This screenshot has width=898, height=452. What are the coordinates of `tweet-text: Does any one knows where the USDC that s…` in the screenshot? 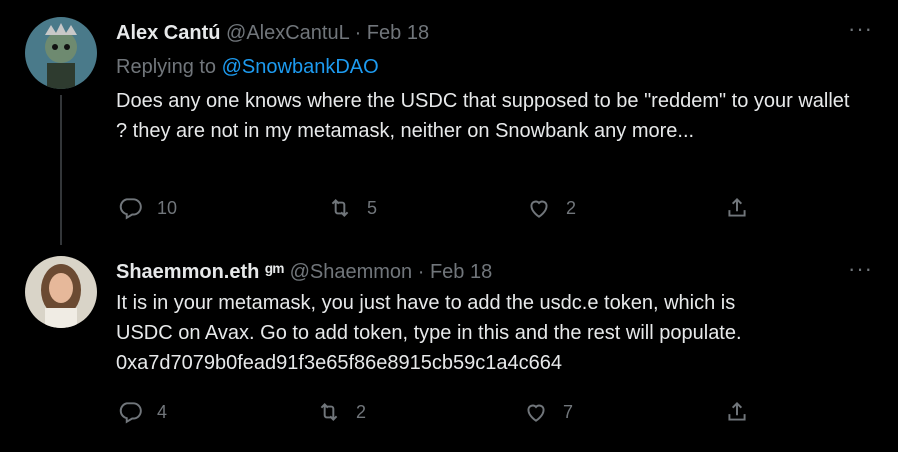 It's located at (483, 116).